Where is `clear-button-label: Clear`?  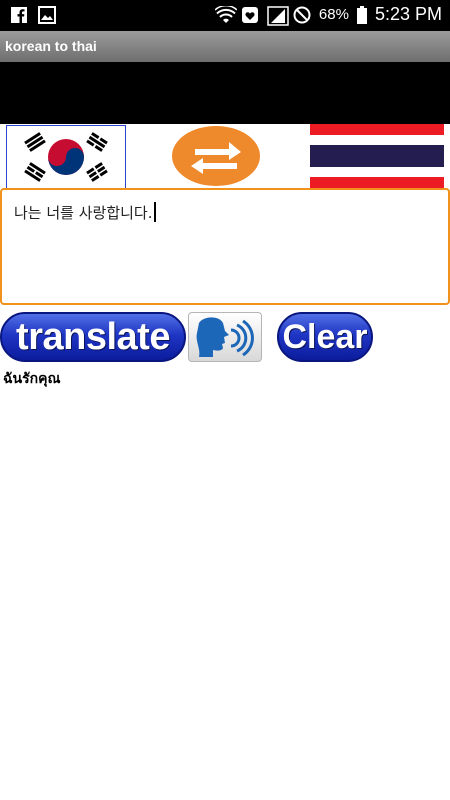 clear-button-label: Clear is located at coordinates (325, 336).